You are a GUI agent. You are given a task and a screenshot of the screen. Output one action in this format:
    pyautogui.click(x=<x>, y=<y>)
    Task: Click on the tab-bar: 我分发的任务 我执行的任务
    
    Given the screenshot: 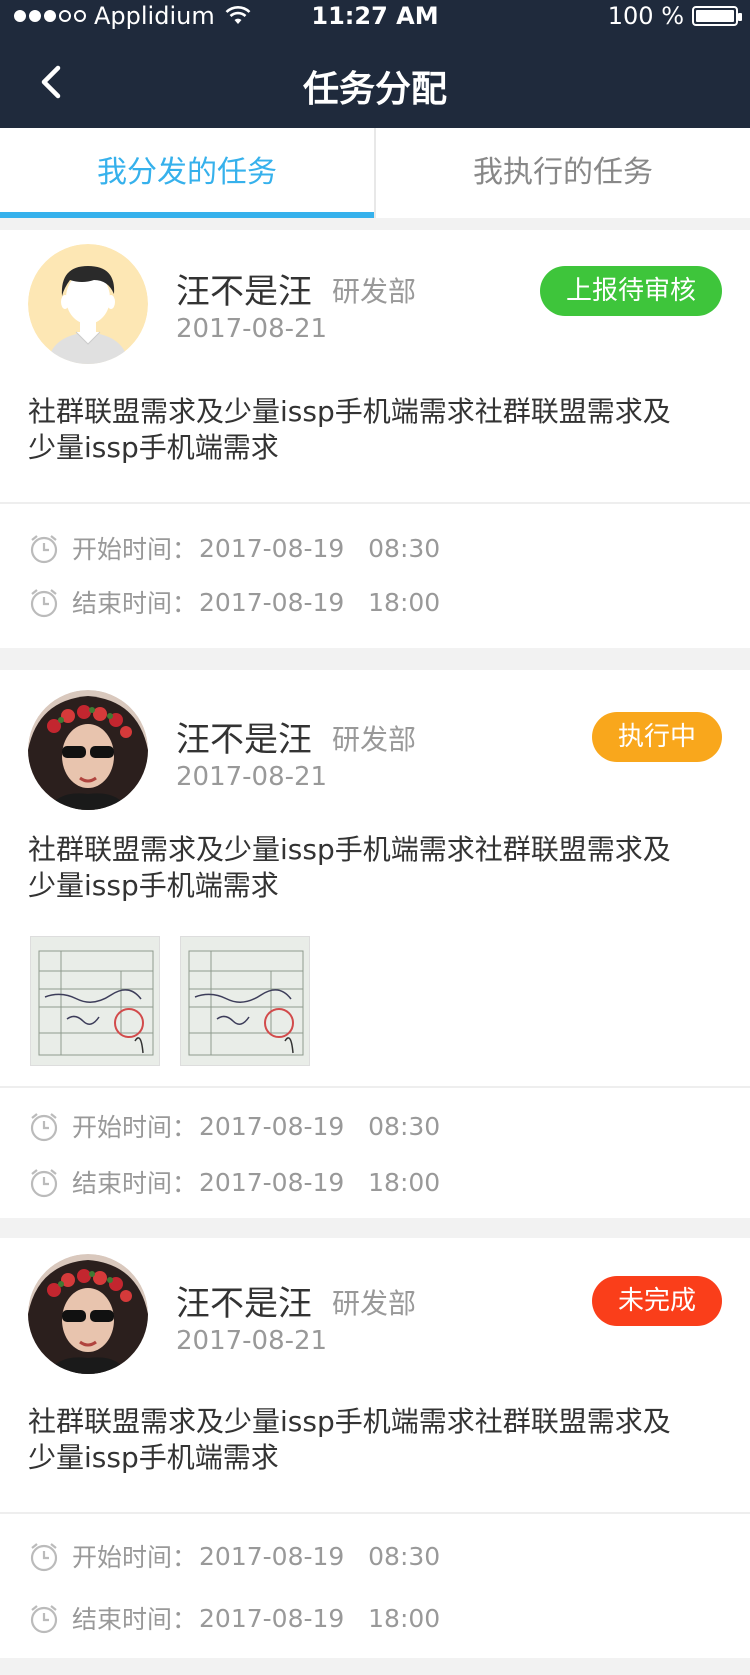 What is the action you would take?
    pyautogui.click(x=375, y=173)
    